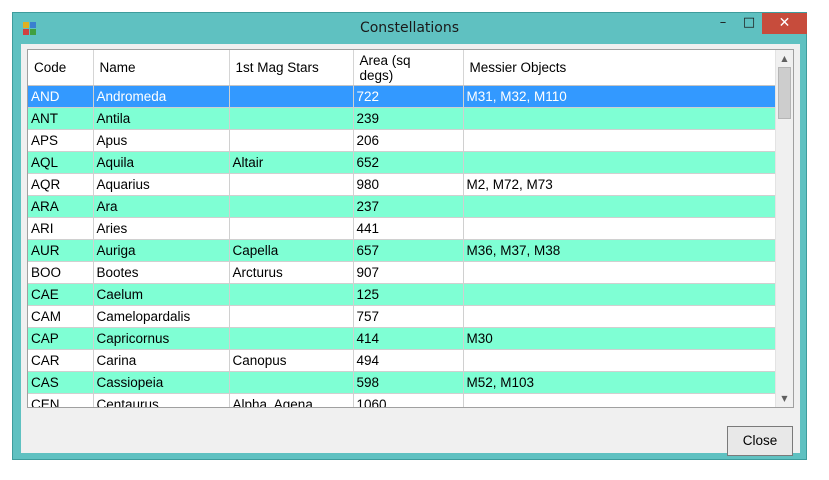 This screenshot has width=829, height=480. Describe the element at coordinates (408, 316) in the screenshot. I see `cell-area: 757` at that location.